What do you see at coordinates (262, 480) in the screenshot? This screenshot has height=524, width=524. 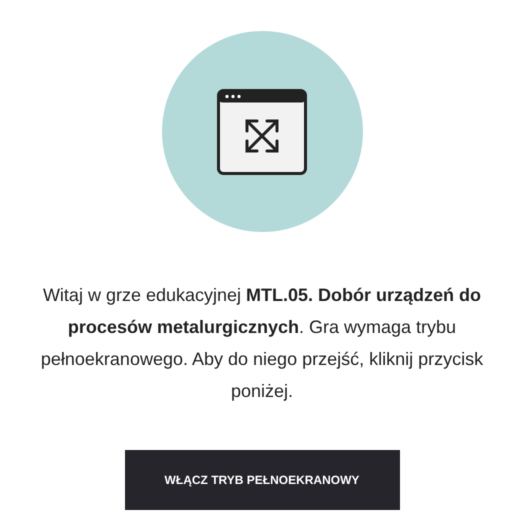 I see `fullscreen-button: WŁĄCZ TRYB PEŁNOEKRANOWY` at bounding box center [262, 480].